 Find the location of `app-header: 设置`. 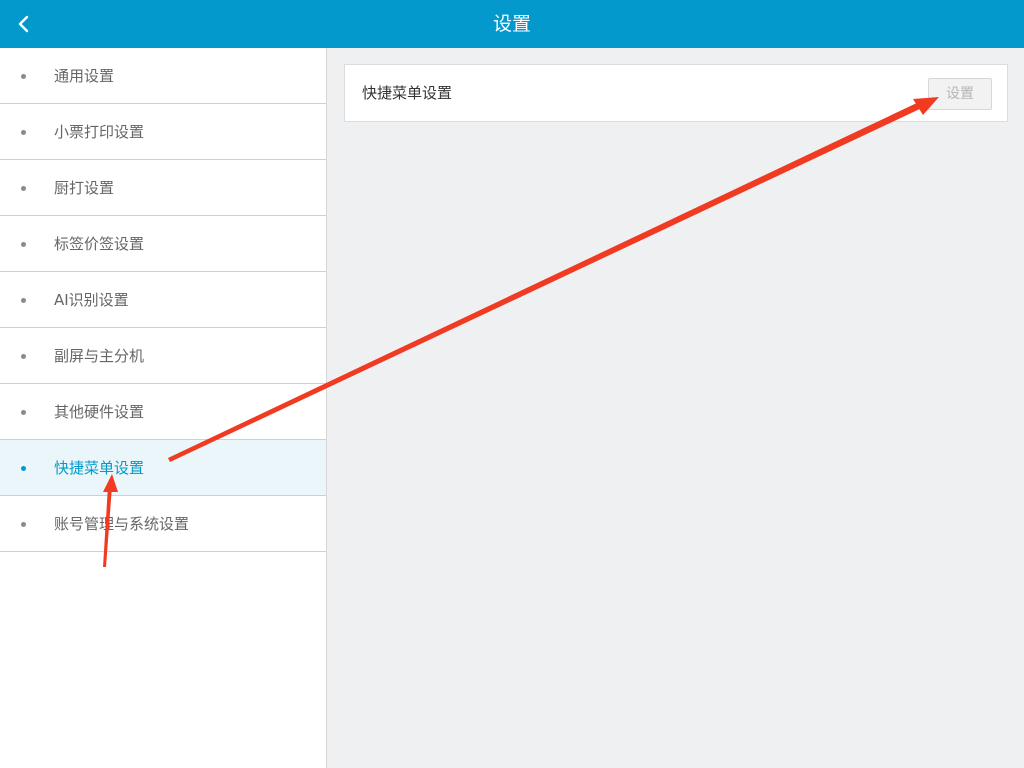

app-header: 设置 is located at coordinates (512, 24).